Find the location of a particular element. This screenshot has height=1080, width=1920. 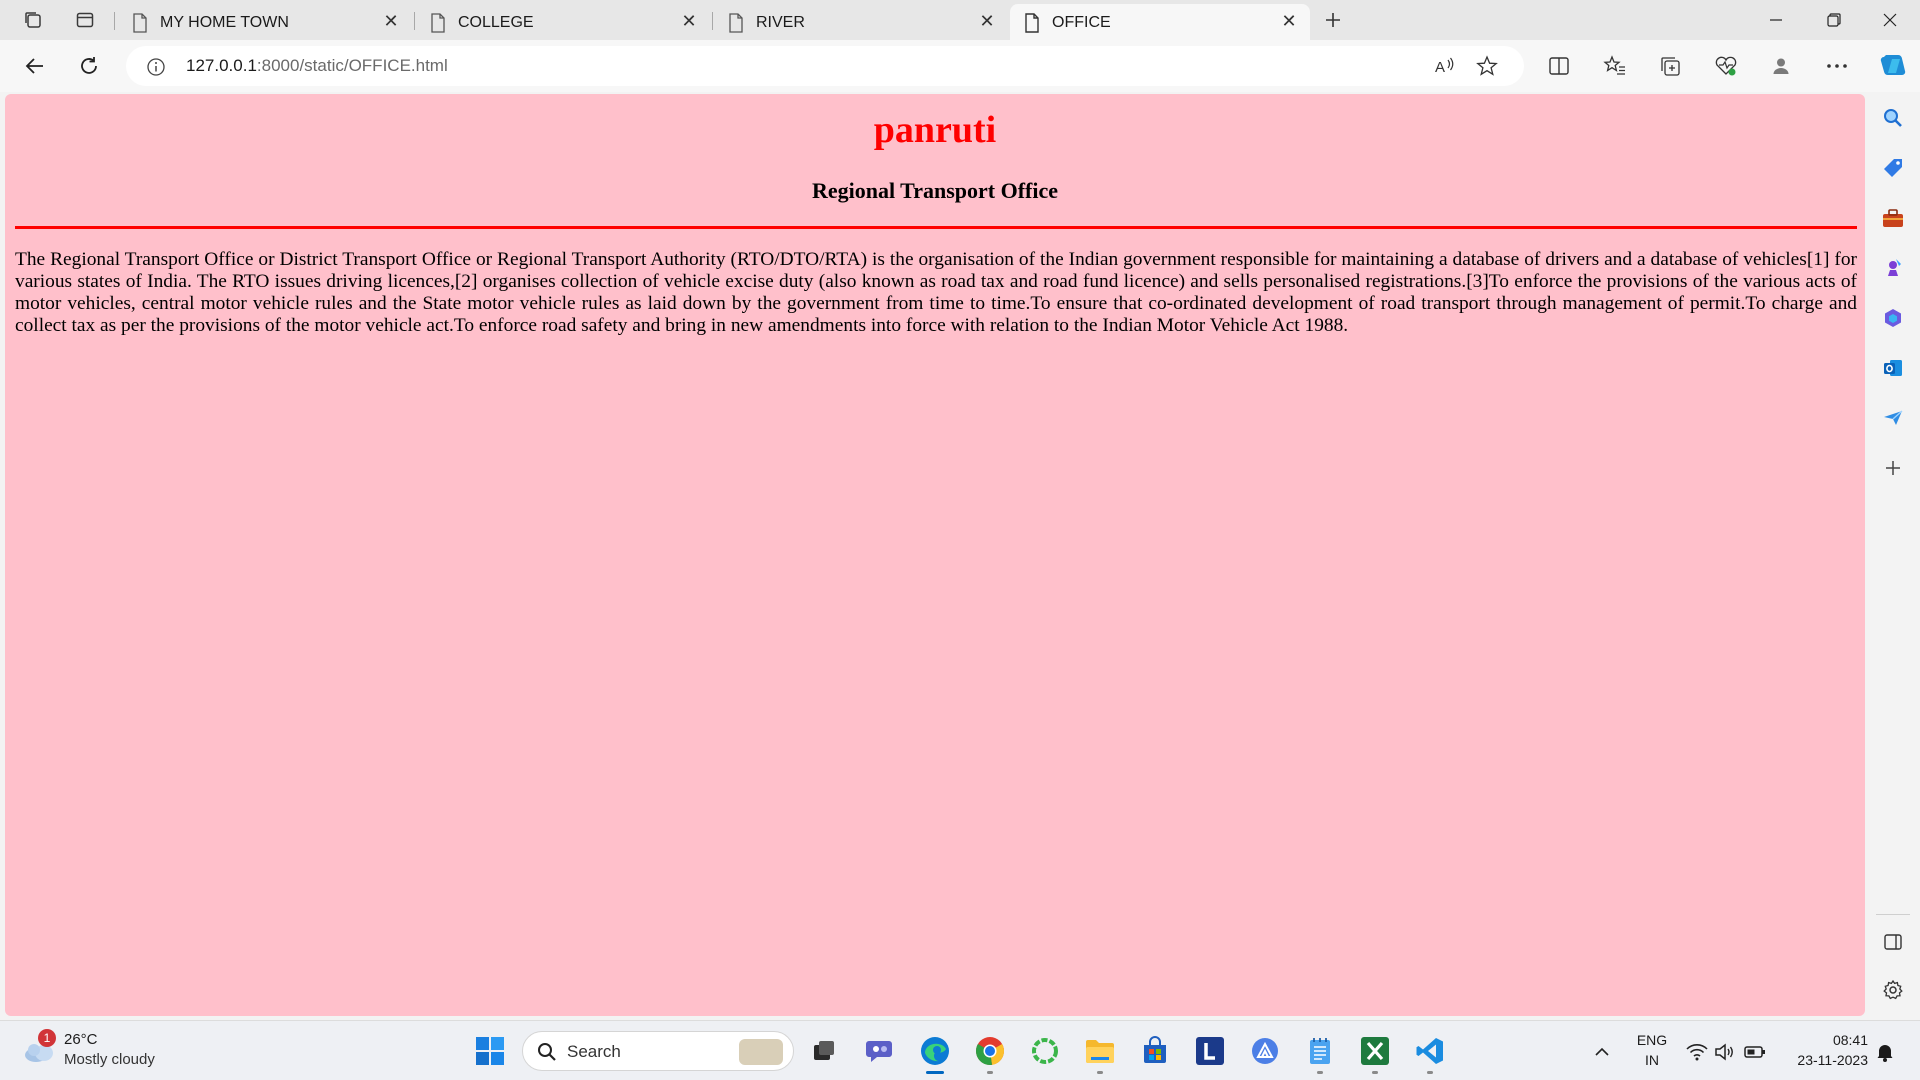

collections-icon is located at coordinates (1671, 66).